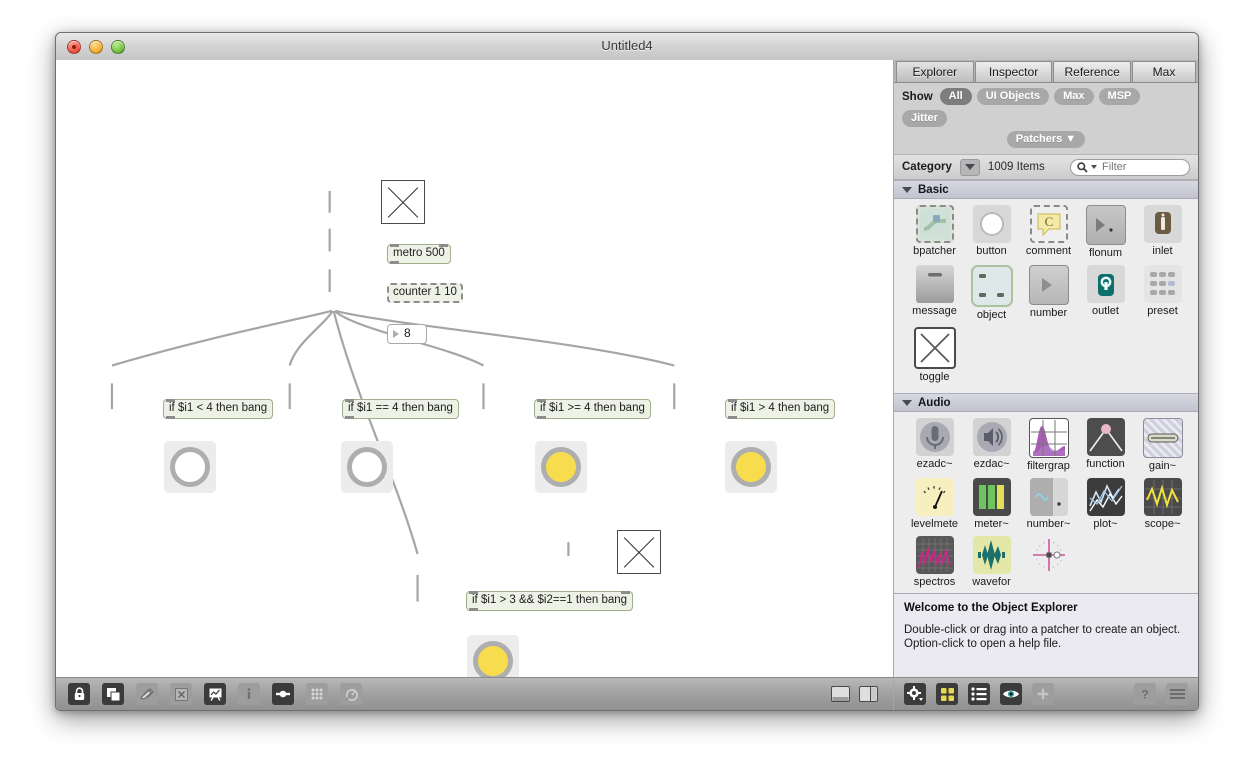 The height and width of the screenshot is (784, 1252). Describe the element at coordinates (317, 694) in the screenshot. I see `grid-icon` at that location.